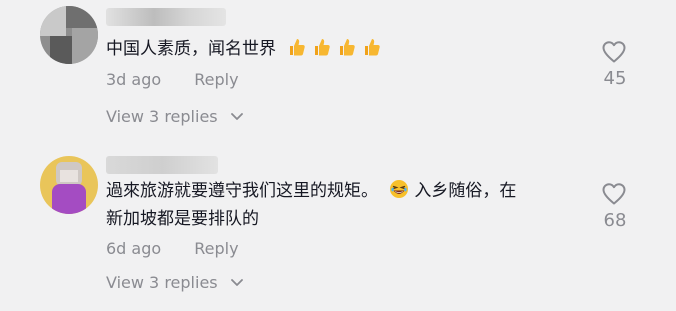 Image resolution: width=676 pixels, height=311 pixels. I want to click on comment-text-body: 中国人素质，闻名世界, so click(191, 49).